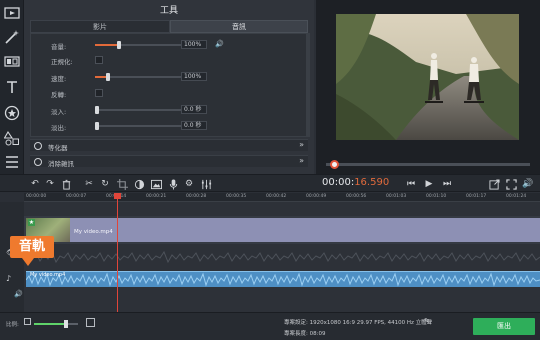 This screenshot has width=540, height=340. Describe the element at coordinates (334, 164) in the screenshot. I see `preview-seek-knob` at that location.